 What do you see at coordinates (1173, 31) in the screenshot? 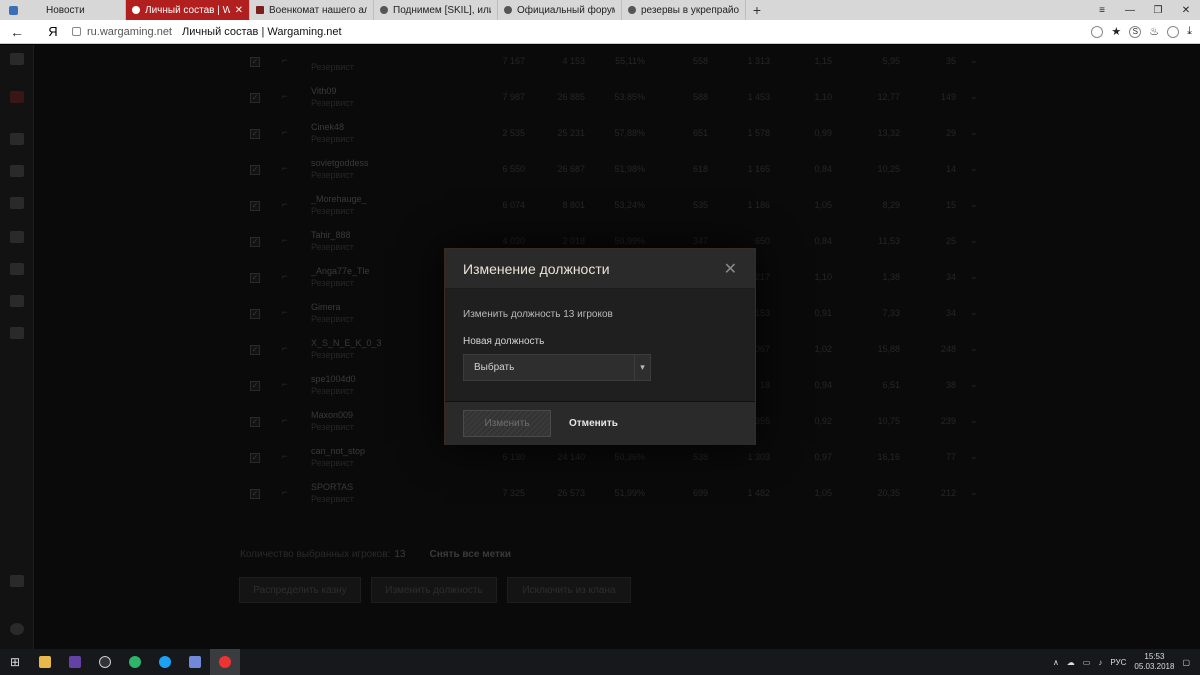
I see `extension-shield-icon` at bounding box center [1173, 31].